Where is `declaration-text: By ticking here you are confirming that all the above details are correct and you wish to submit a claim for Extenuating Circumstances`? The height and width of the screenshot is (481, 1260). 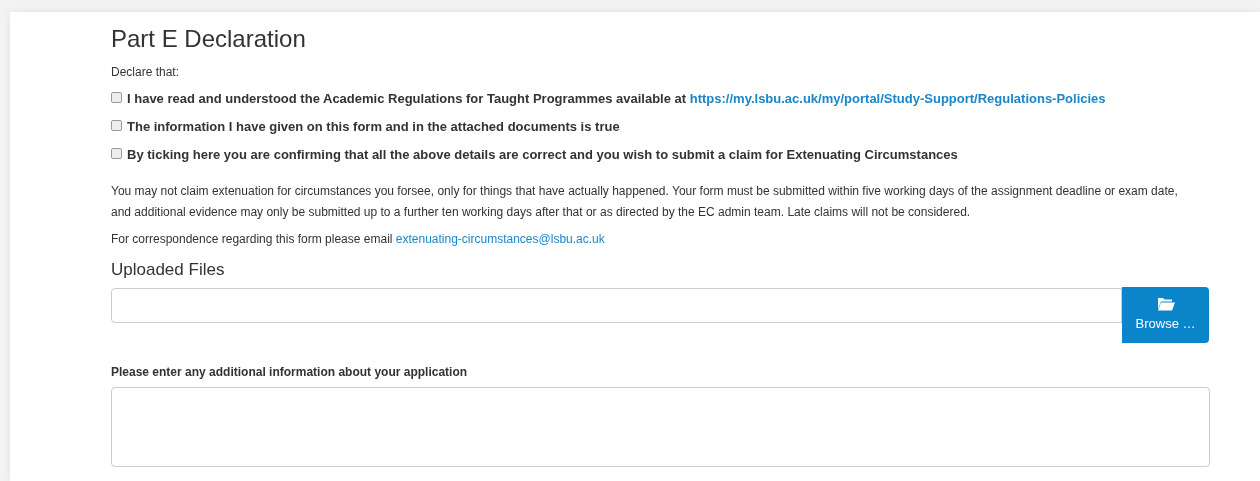 declaration-text: By ticking here you are confirming that all the above details are correct and you wish to submit a claim for Extenuating Circumstances is located at coordinates (542, 155).